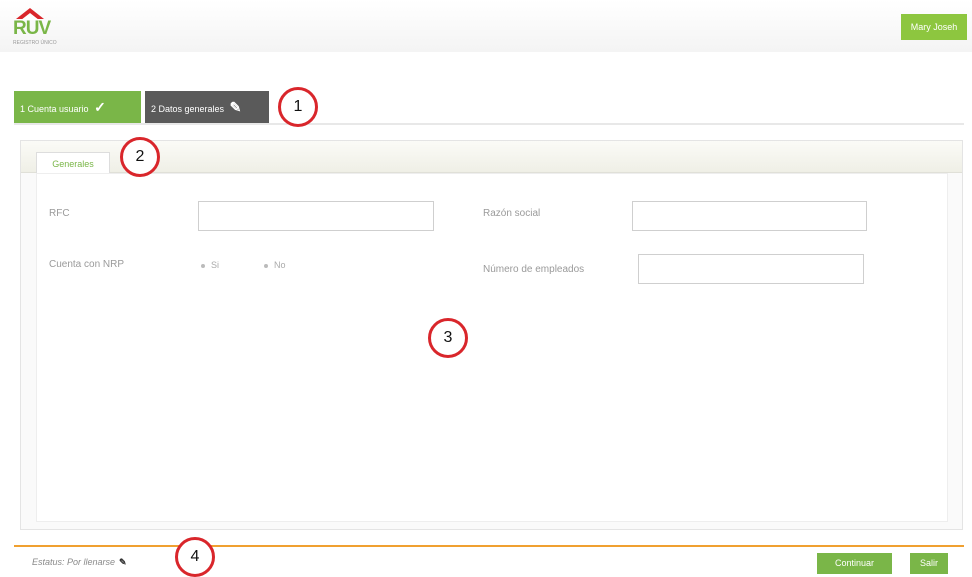 This screenshot has width=972, height=577. Describe the element at coordinates (298, 107) in the screenshot. I see `callout-marker-1: 1` at that location.